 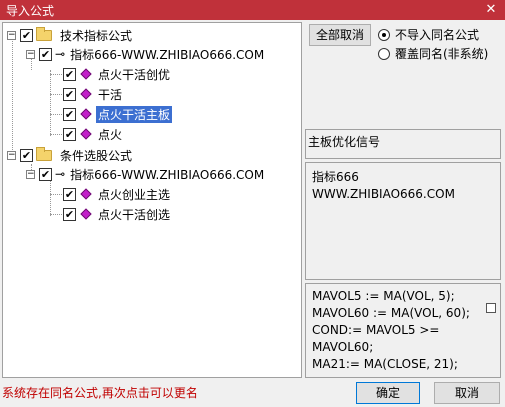 I want to click on tree-item: ✔ 点火干活创选, so click(x=117, y=214).